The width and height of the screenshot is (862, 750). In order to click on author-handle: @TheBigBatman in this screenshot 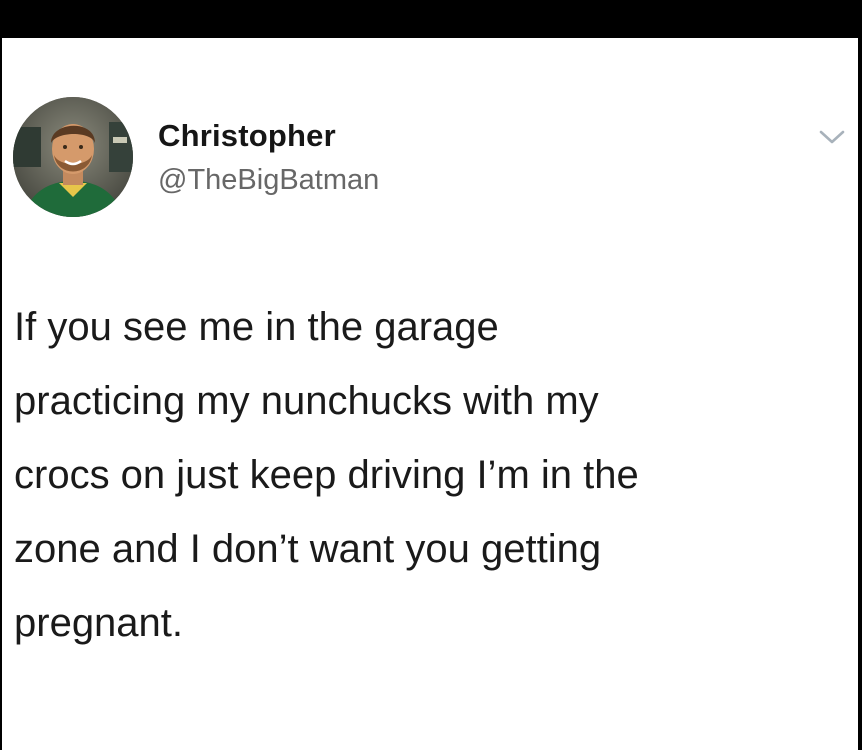, I will do `click(268, 180)`.